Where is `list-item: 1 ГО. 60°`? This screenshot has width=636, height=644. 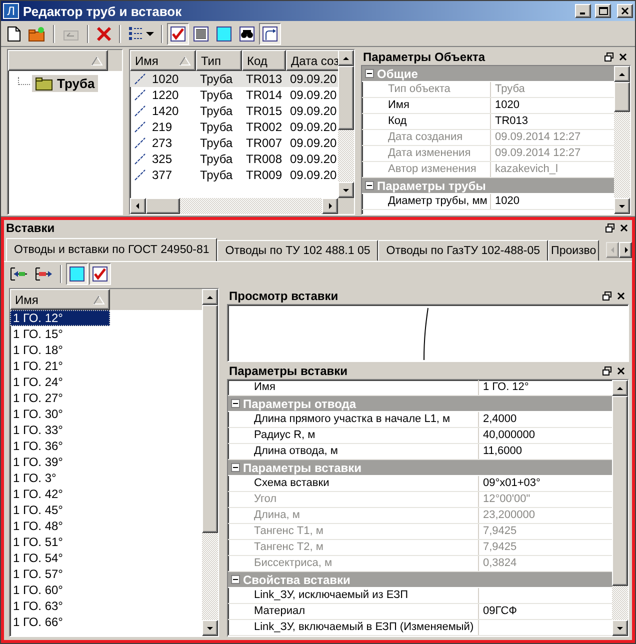 list-item: 1 ГО. 60° is located at coordinates (60, 590).